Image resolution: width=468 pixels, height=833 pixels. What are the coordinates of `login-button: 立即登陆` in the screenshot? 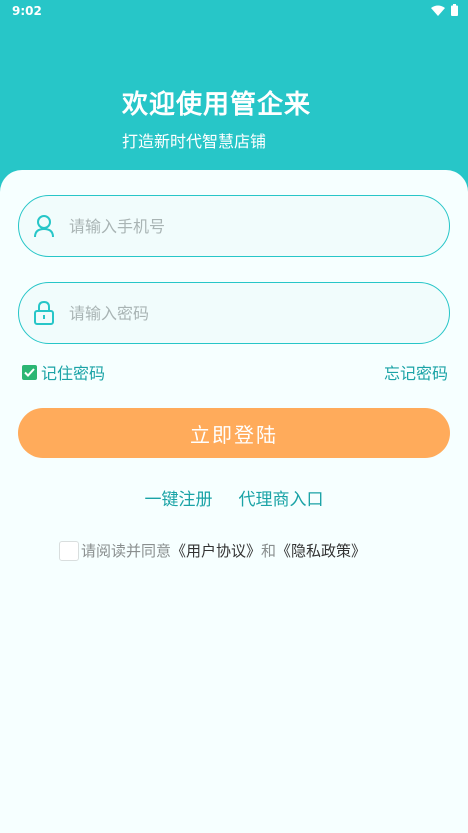 It's located at (234, 433).